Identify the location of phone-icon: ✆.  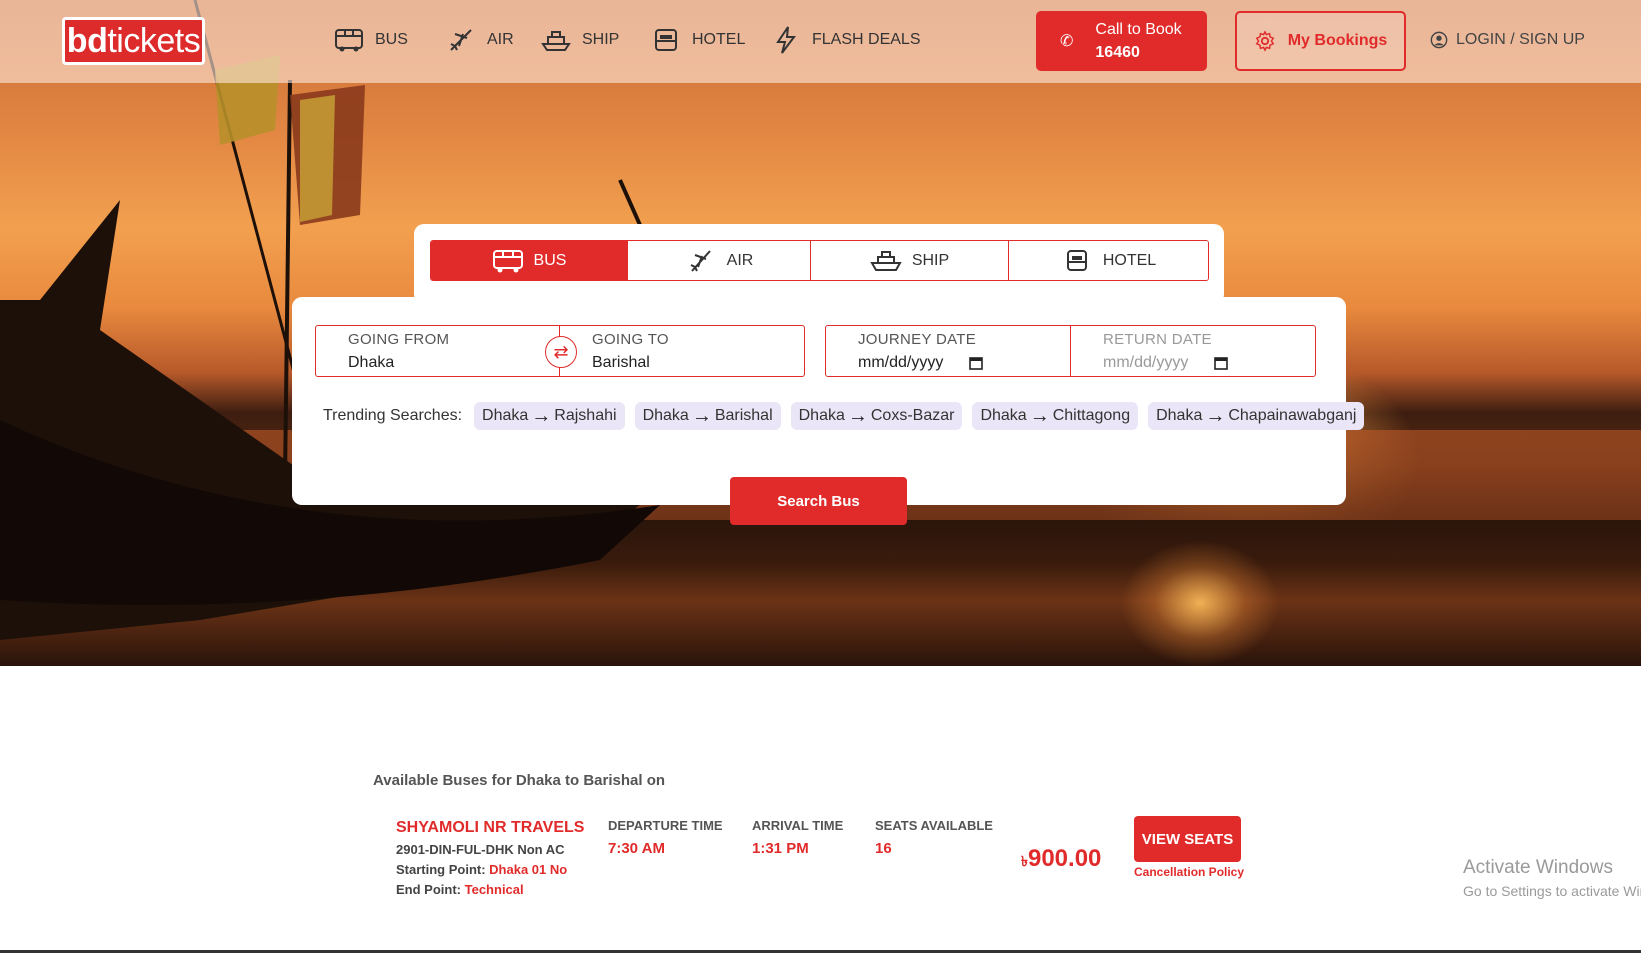
(1067, 41).